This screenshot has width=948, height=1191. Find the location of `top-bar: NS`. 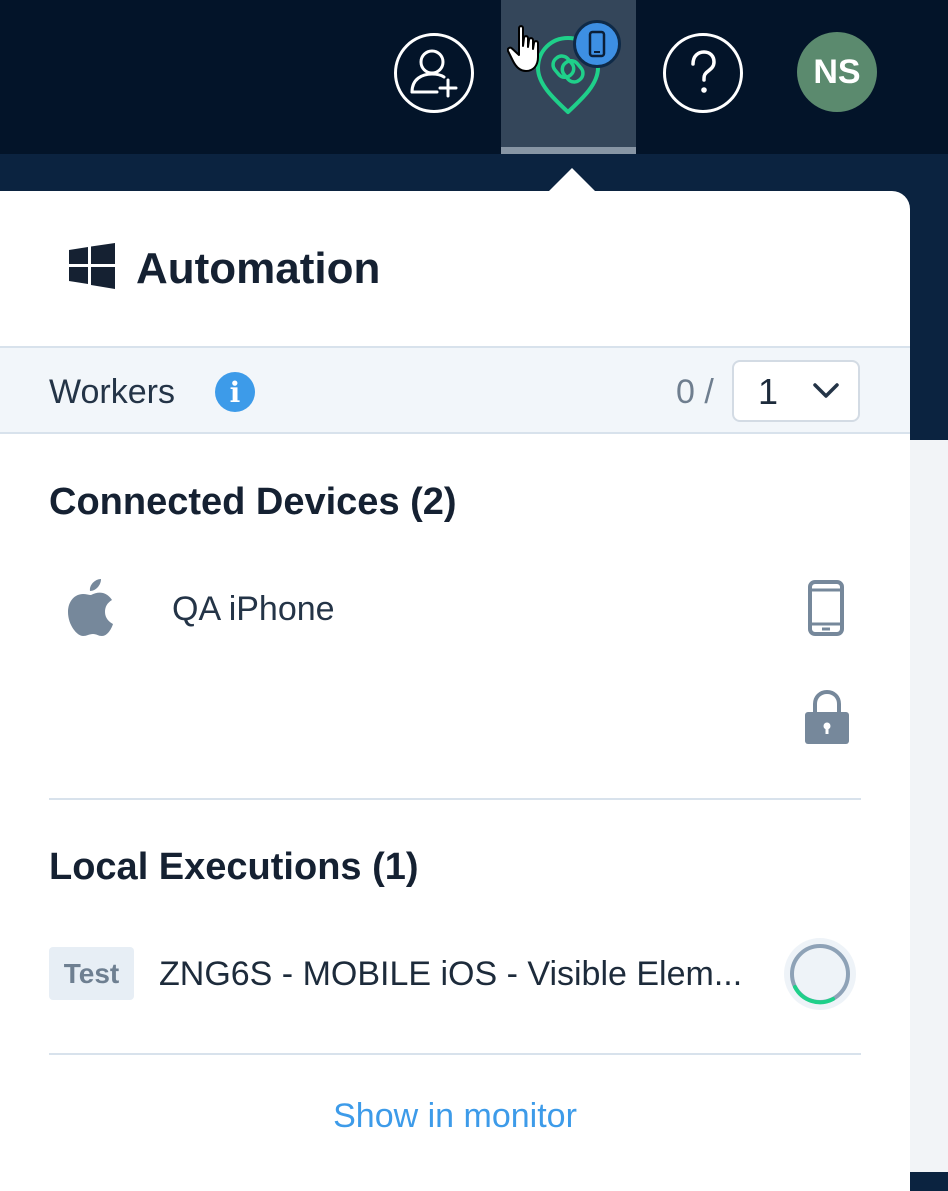

top-bar: NS is located at coordinates (474, 77).